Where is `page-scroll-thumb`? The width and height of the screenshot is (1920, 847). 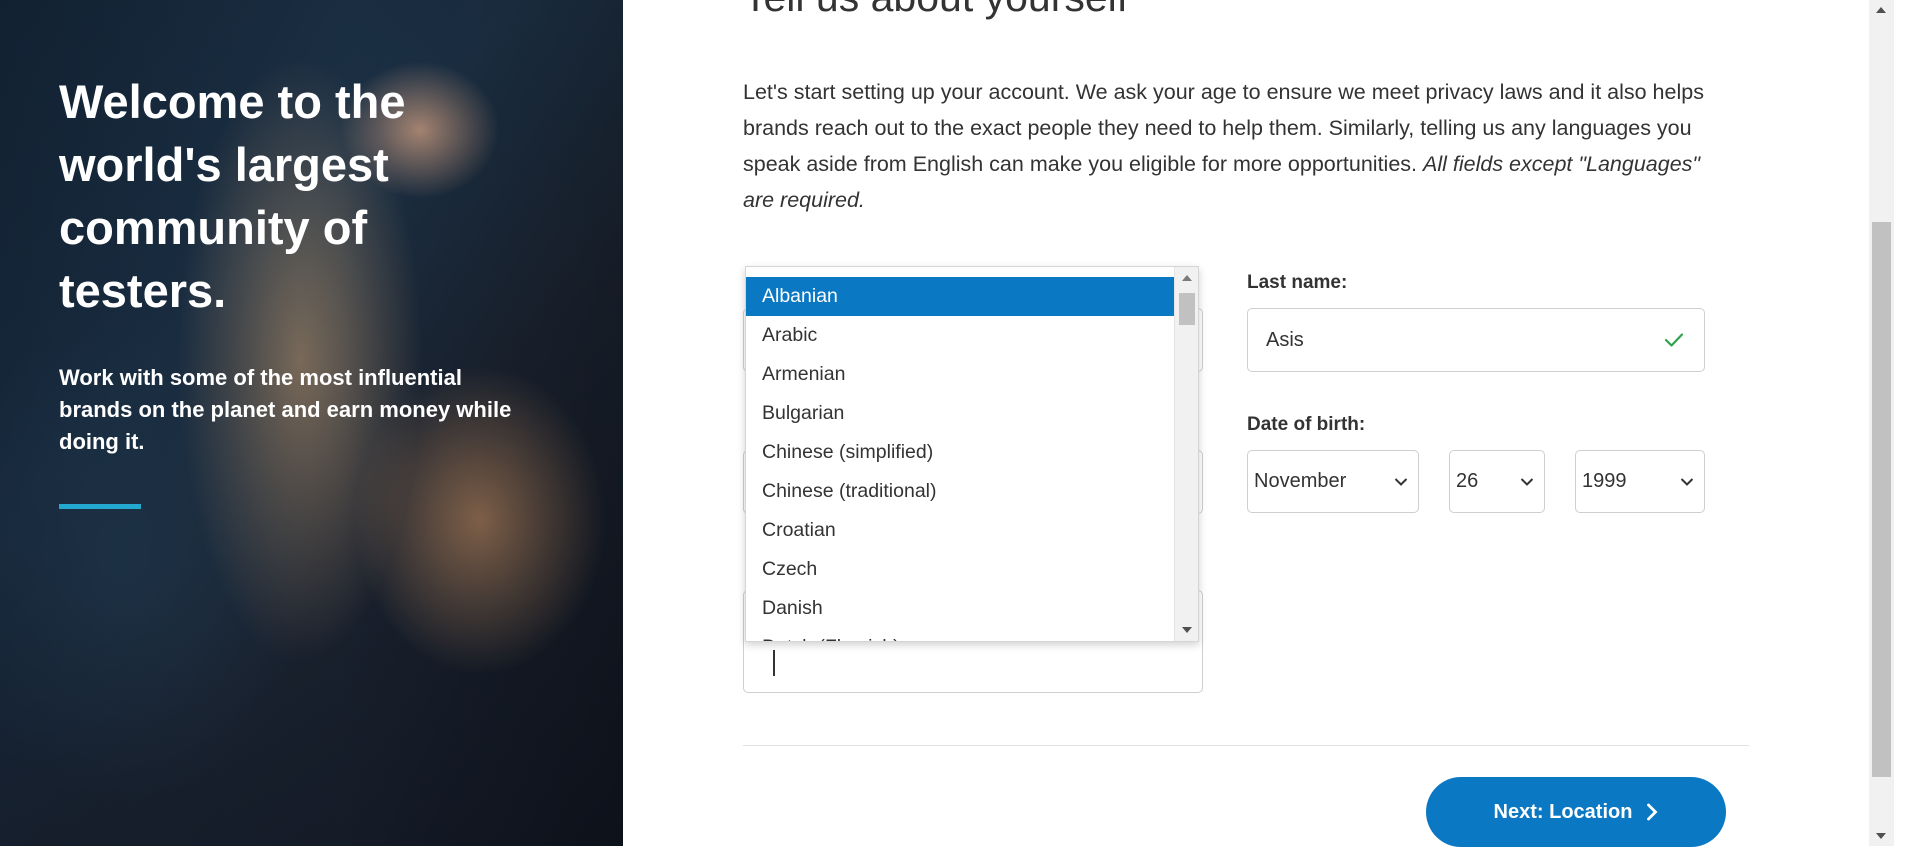
page-scroll-thumb is located at coordinates (1881, 499).